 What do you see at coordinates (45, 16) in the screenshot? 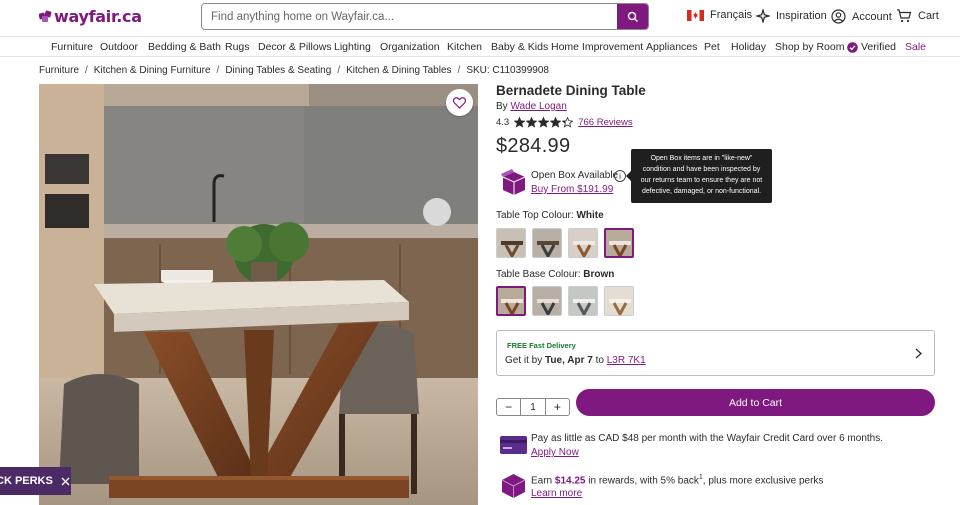
I see `logo-mark-icon` at bounding box center [45, 16].